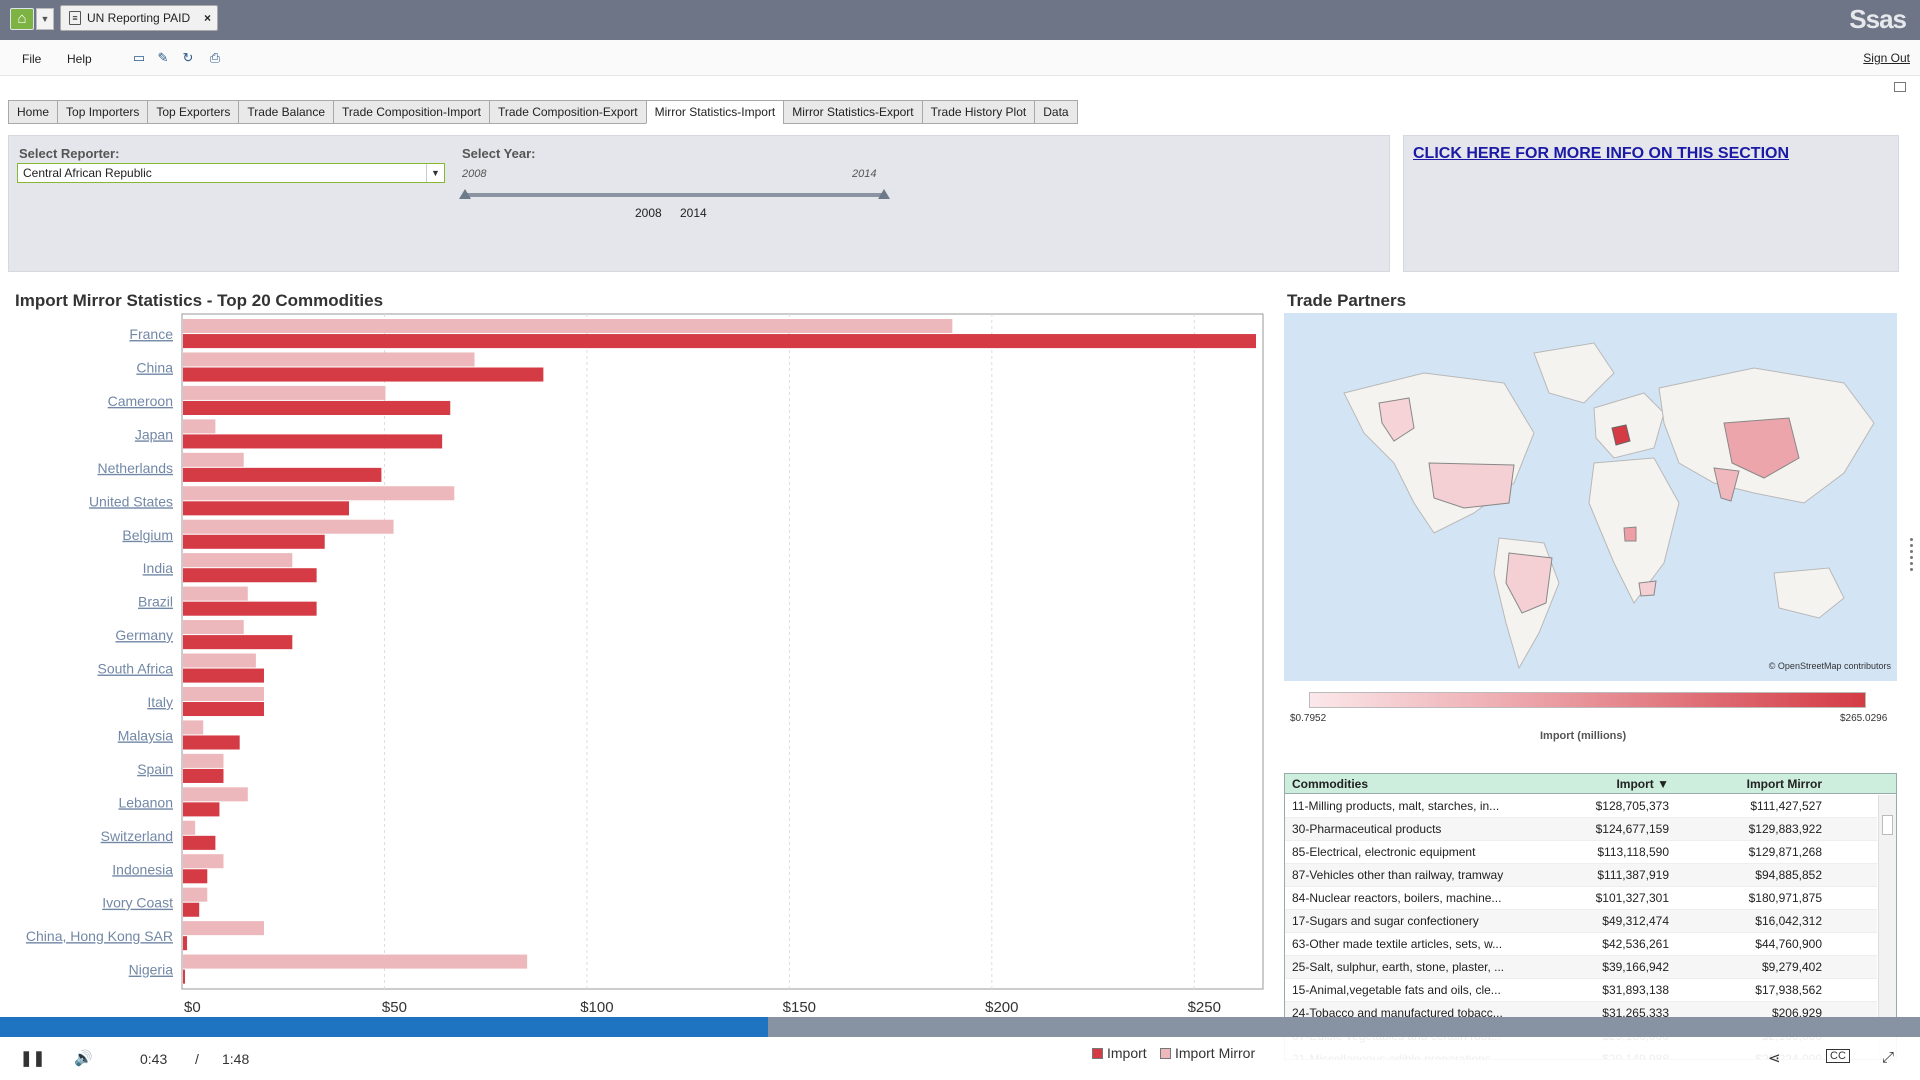 The height and width of the screenshot is (1080, 1920). Describe the element at coordinates (137, 903) in the screenshot. I see `category-label: Ivory Coast` at that location.